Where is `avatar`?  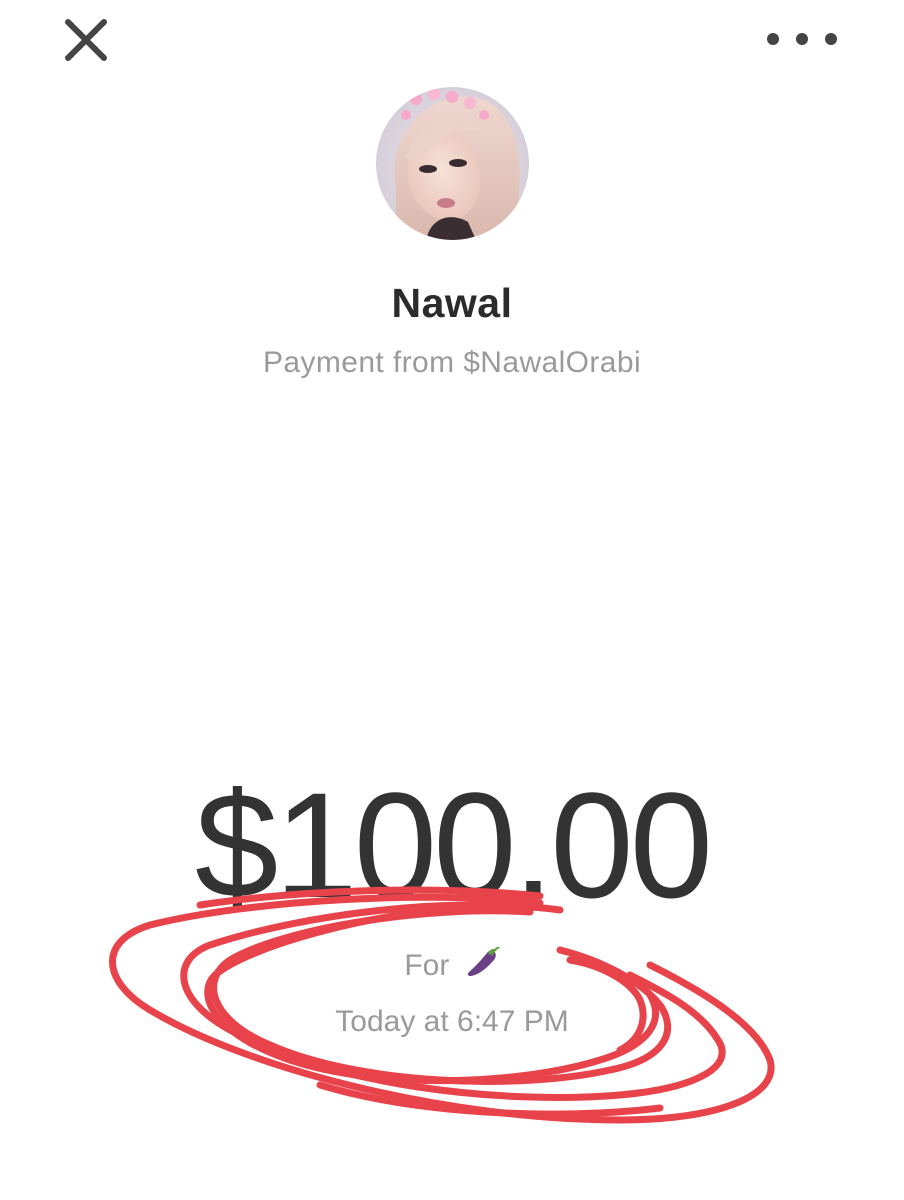 avatar is located at coordinates (452, 163).